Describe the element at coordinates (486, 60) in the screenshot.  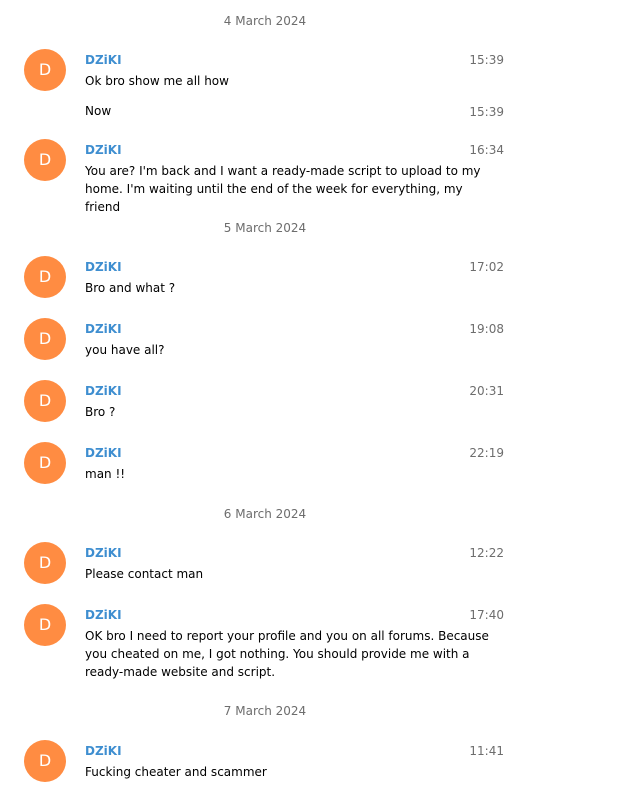
I see `message-time: 15:39` at that location.